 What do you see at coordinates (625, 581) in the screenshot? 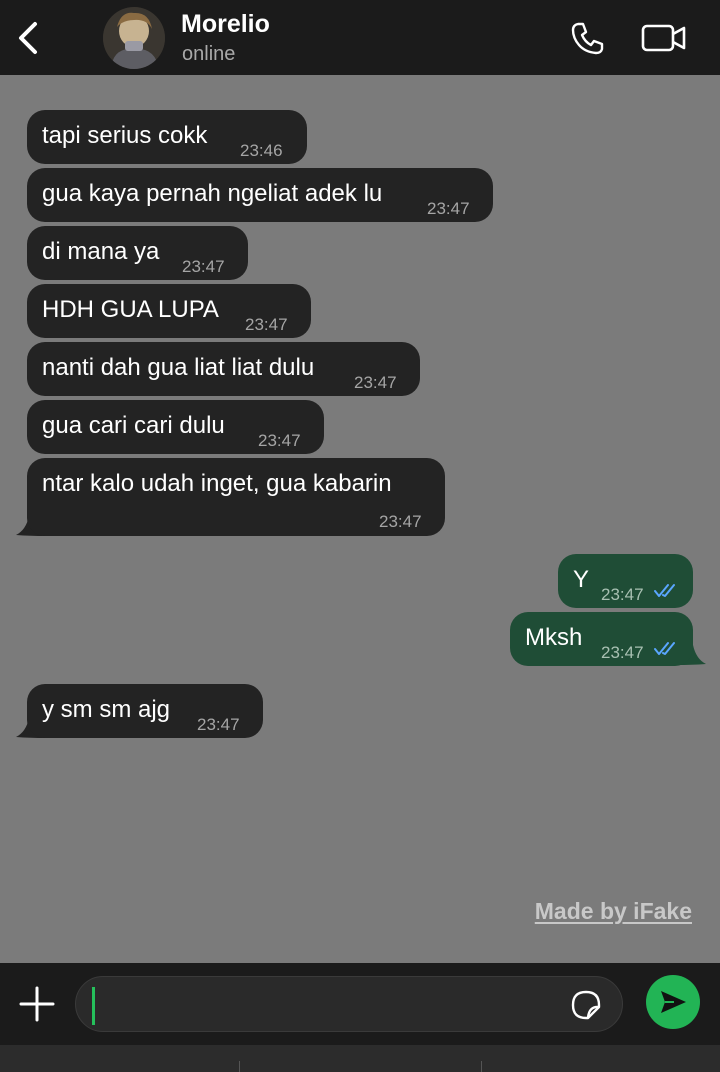
I see `message-outgoing: Y 23:47` at bounding box center [625, 581].